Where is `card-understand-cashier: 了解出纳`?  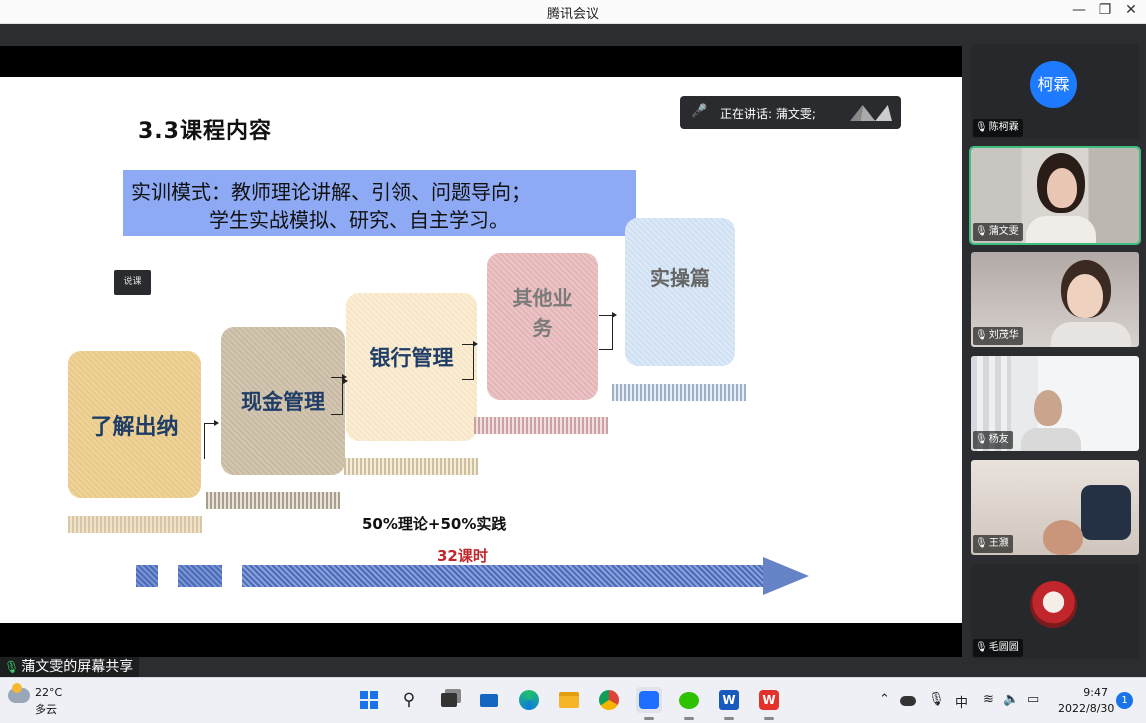 card-understand-cashier: 了解出纳 is located at coordinates (134, 424).